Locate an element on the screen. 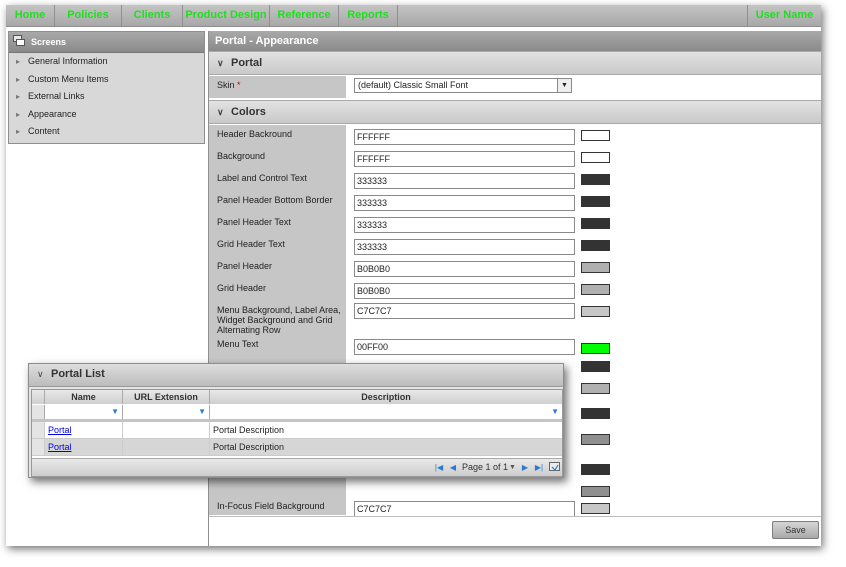 This screenshot has width=846, height=567. screen-item-general-information: ▸ General Information is located at coordinates (106, 62).